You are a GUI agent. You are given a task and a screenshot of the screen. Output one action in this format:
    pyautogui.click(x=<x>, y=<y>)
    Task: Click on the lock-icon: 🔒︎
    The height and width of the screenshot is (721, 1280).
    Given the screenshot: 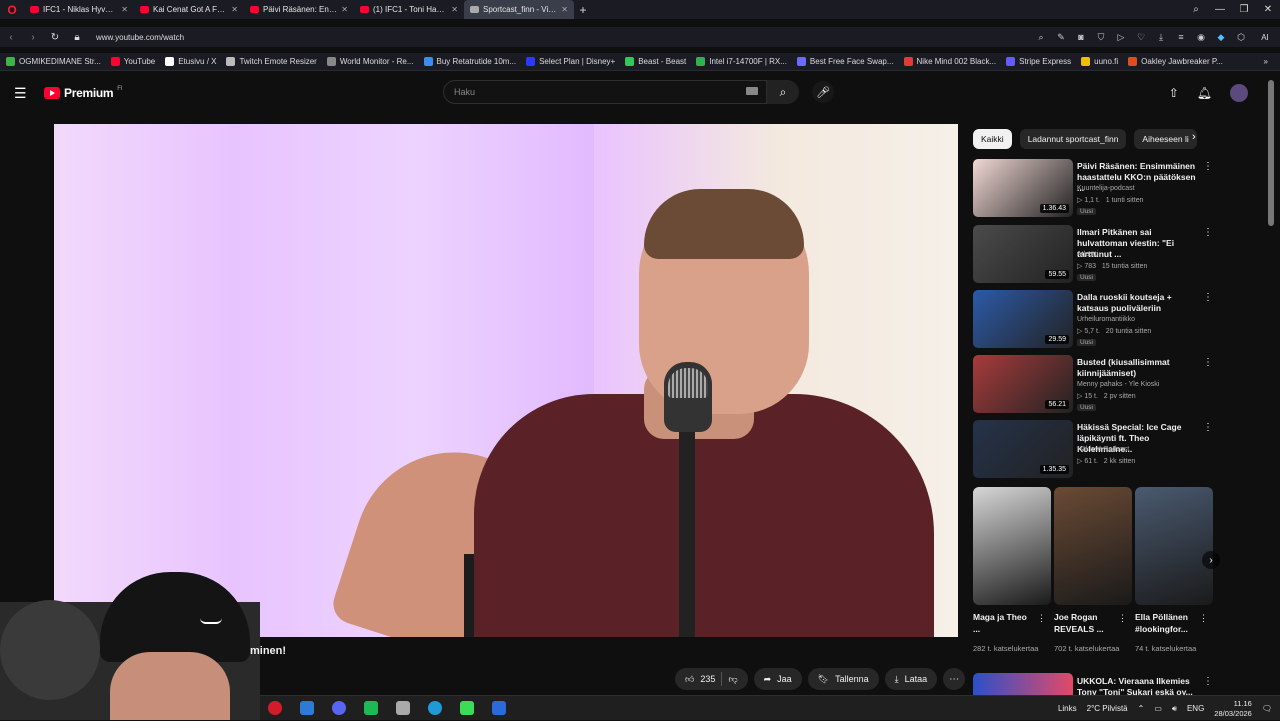 What is the action you would take?
    pyautogui.click(x=77, y=37)
    